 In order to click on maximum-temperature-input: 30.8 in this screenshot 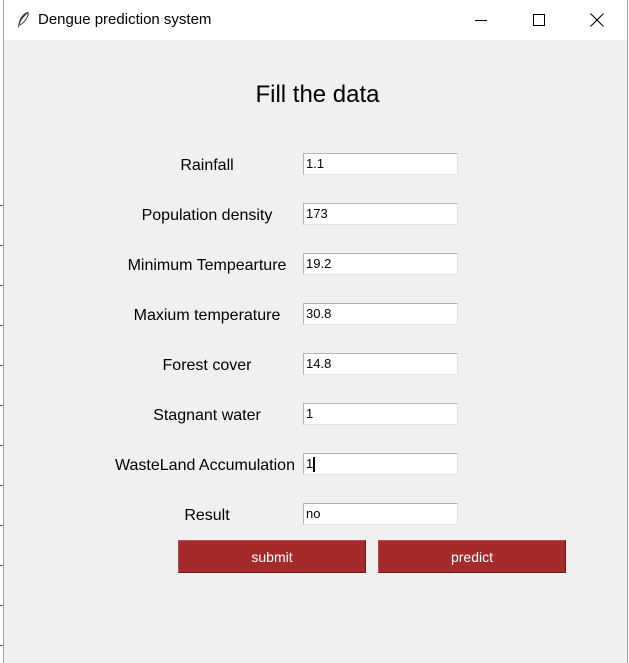, I will do `click(380, 314)`.